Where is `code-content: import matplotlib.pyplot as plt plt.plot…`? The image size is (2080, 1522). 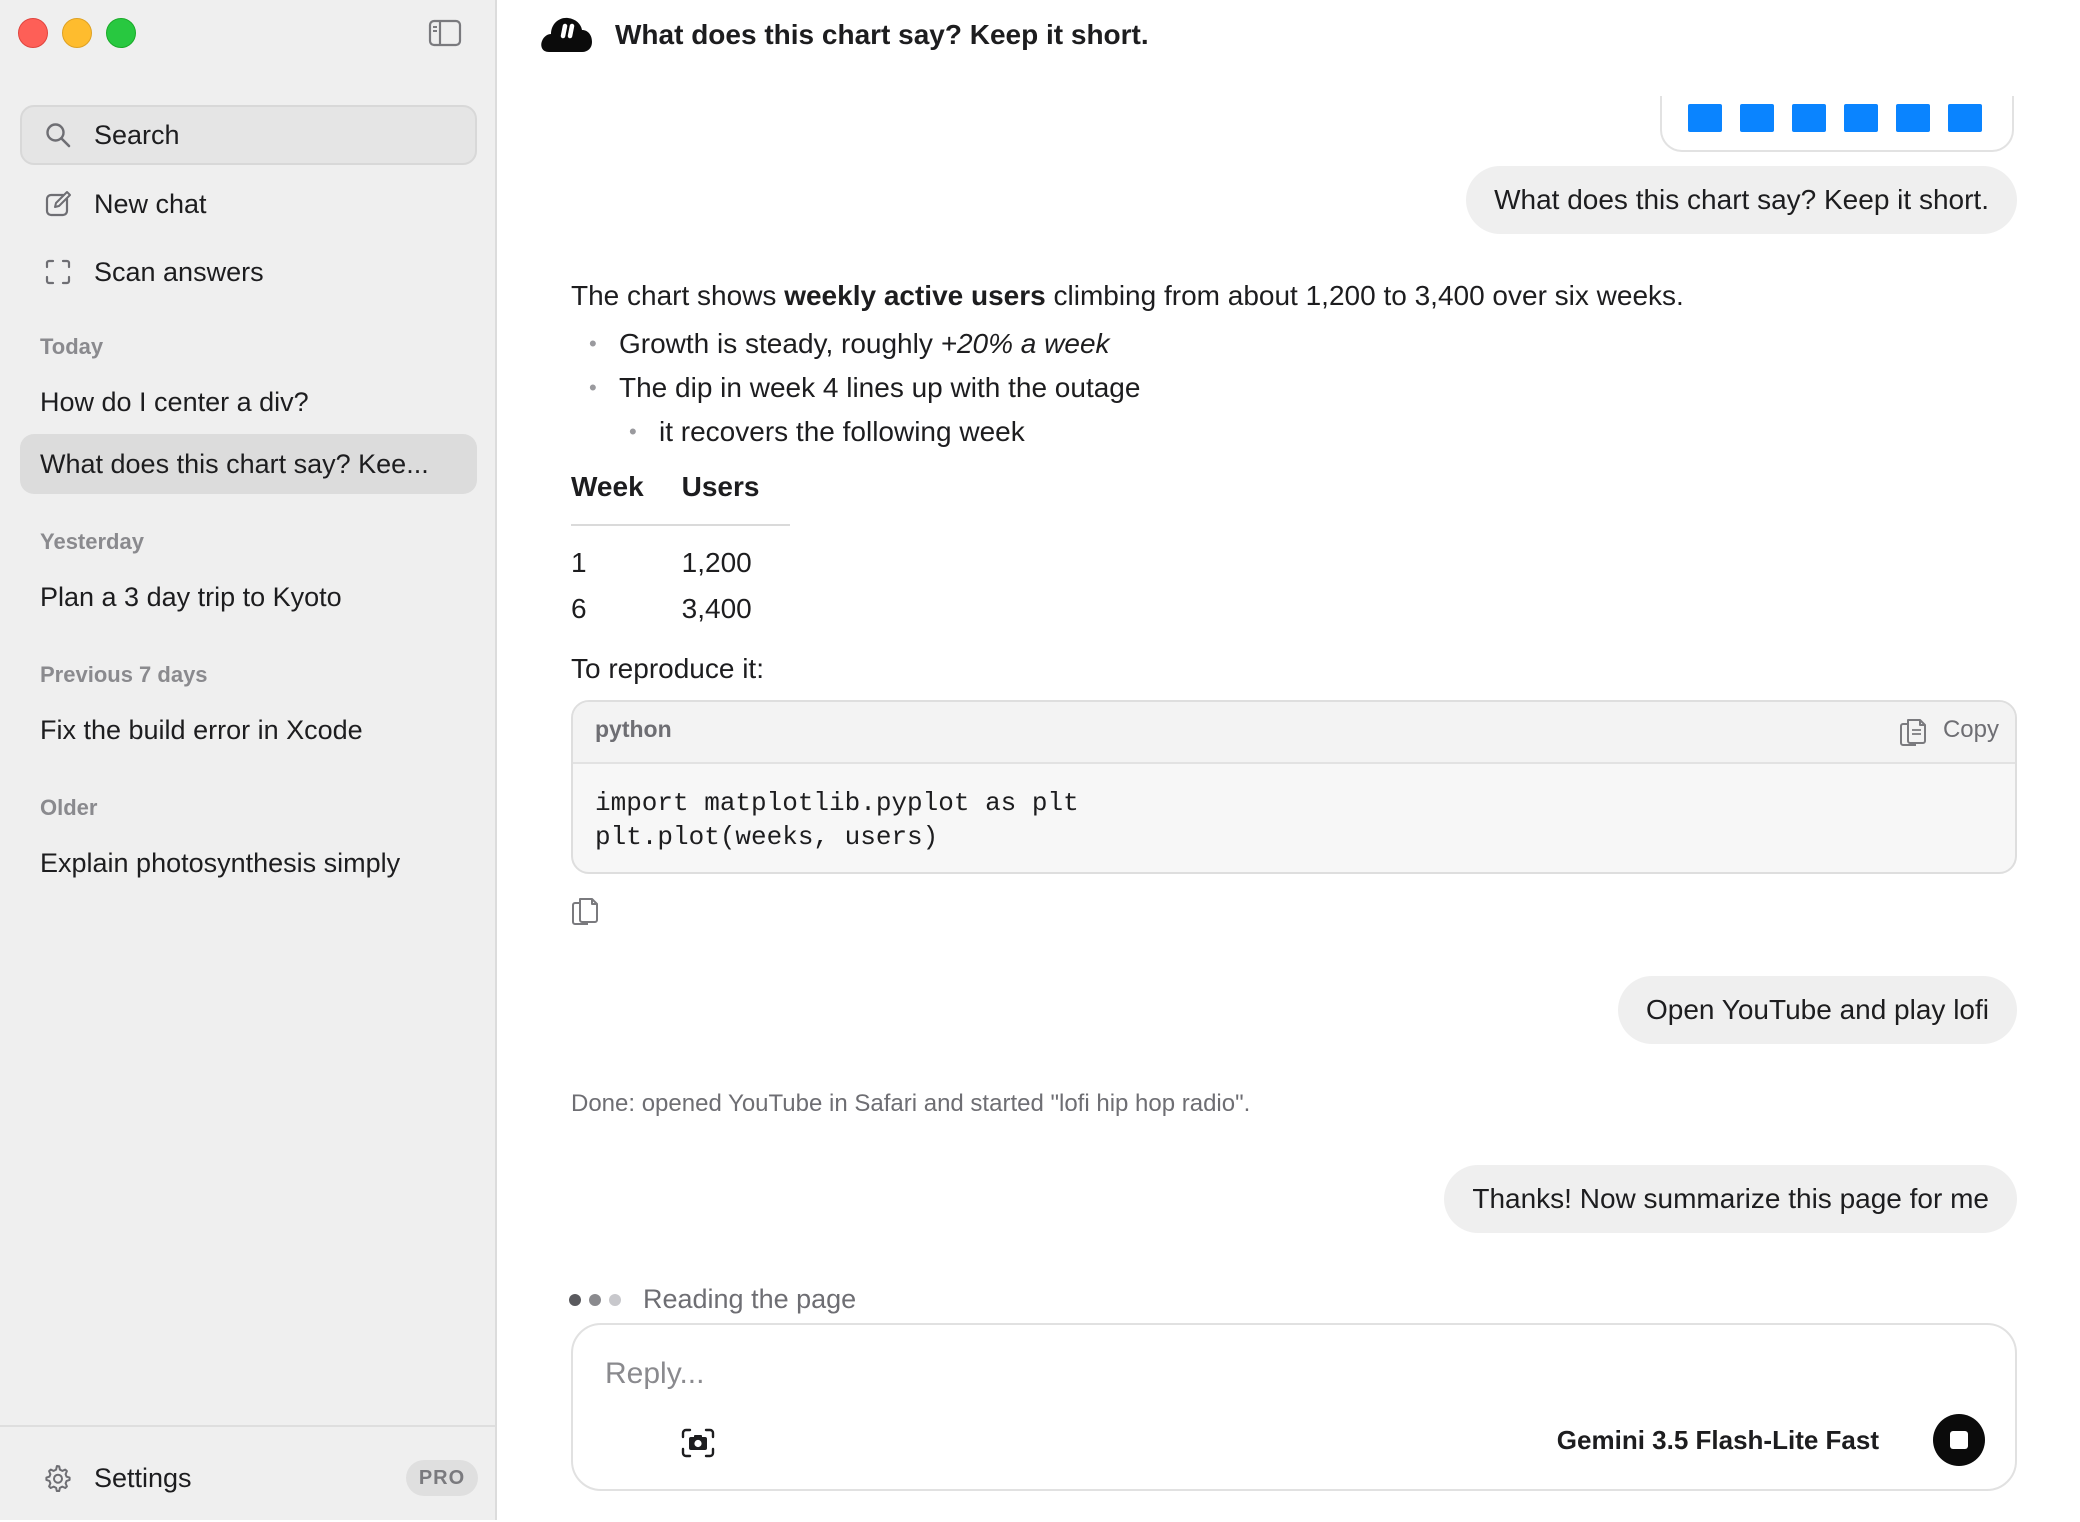 code-content: import matplotlib.pyplot as plt plt.plot… is located at coordinates (837, 820).